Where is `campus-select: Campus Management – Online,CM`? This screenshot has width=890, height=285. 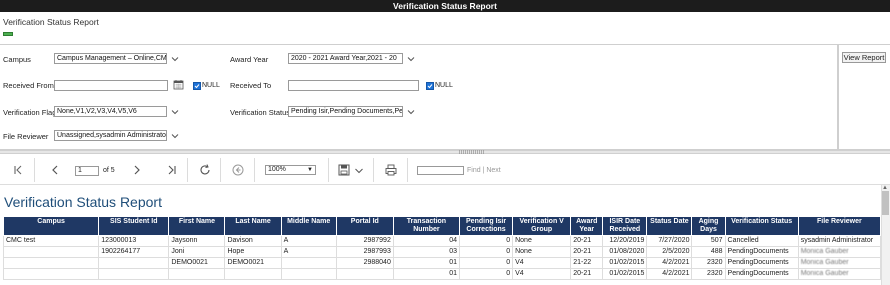 campus-select: Campus Management – Online,CM is located at coordinates (110, 58).